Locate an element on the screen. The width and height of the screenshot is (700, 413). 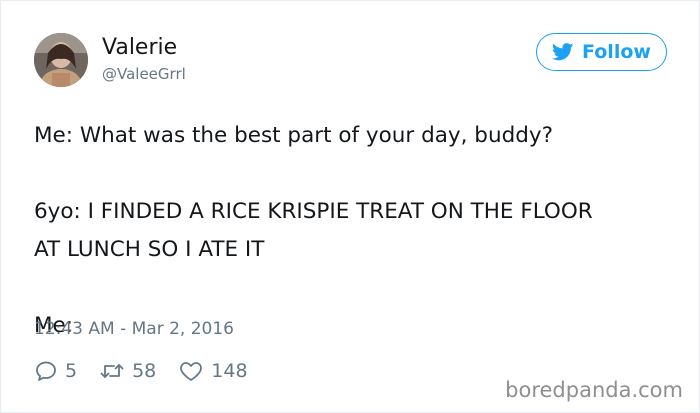
watermark: boredpanda.com is located at coordinates (594, 390).